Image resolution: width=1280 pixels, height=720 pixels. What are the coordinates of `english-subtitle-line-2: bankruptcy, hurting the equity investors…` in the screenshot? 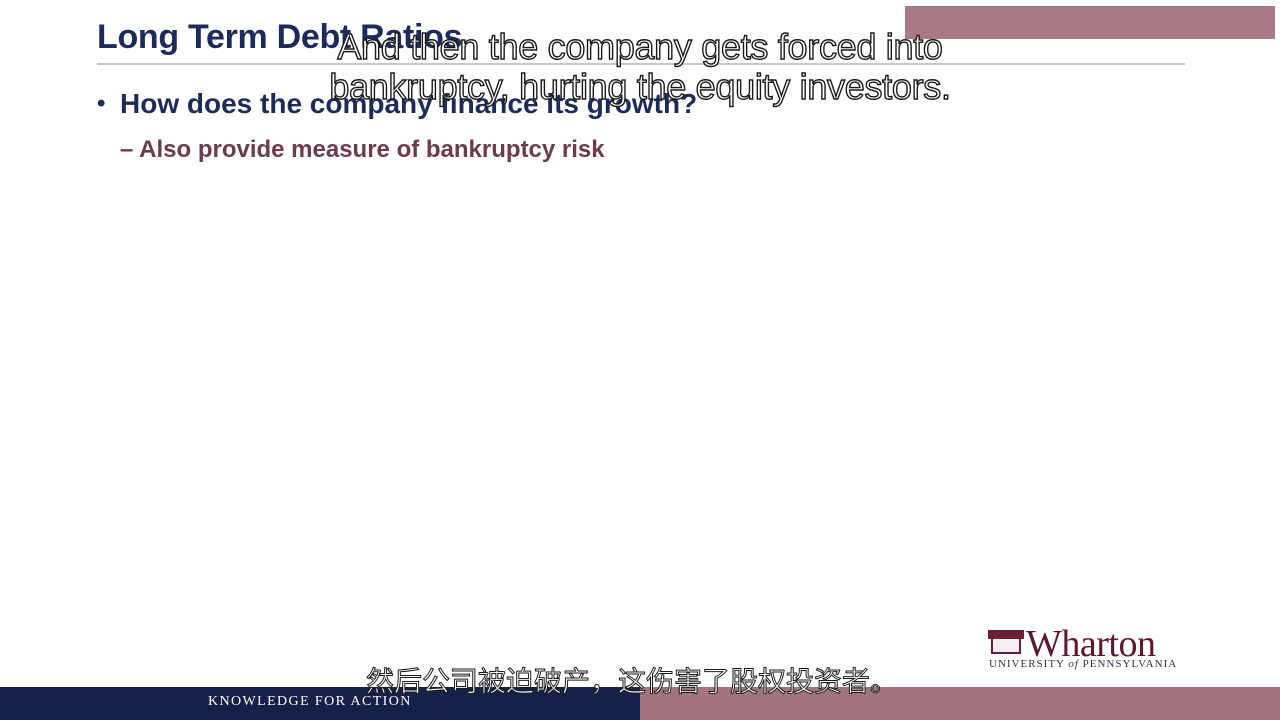 It's located at (640, 86).